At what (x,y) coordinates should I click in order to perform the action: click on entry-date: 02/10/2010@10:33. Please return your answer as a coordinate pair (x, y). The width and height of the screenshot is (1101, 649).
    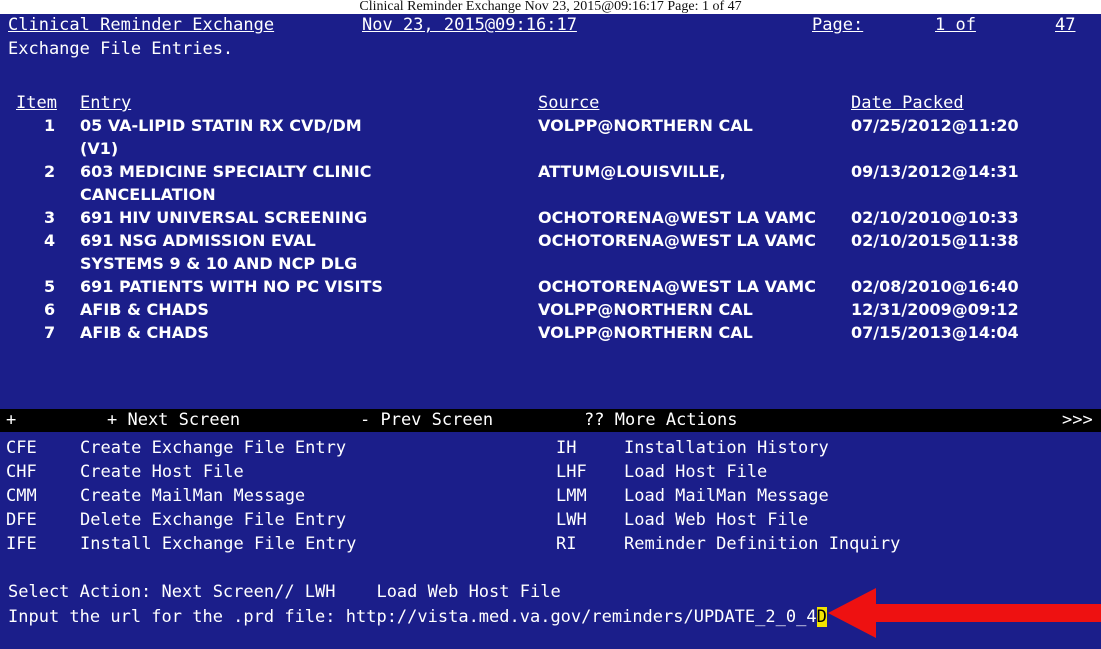
    Looking at the image, I should click on (935, 217).